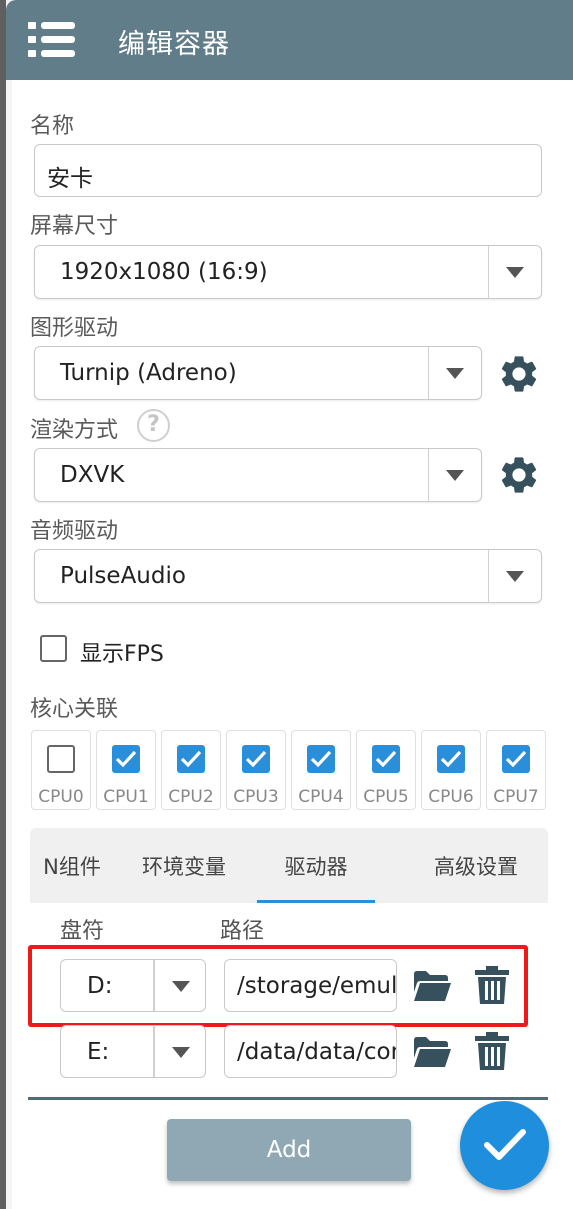 This screenshot has width=573, height=1209. Describe the element at coordinates (288, 576) in the screenshot. I see `audio-driver-select: PulseAudio` at that location.